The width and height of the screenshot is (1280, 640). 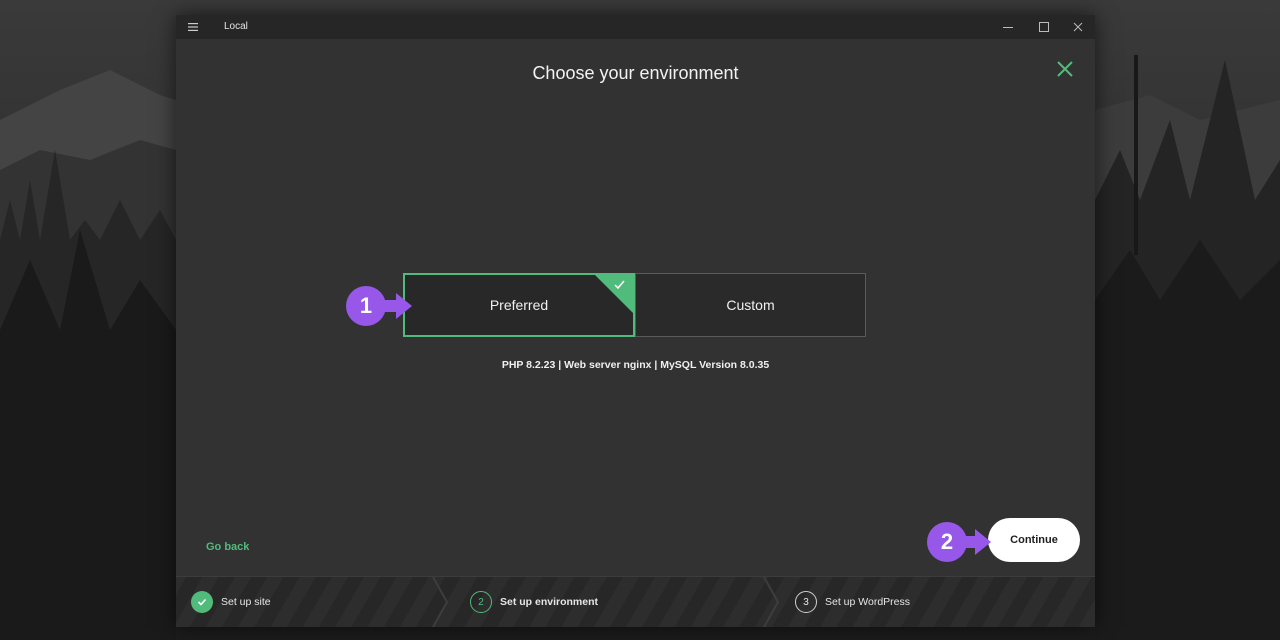 I want to click on maximize-icon, so click(x=1044, y=27).